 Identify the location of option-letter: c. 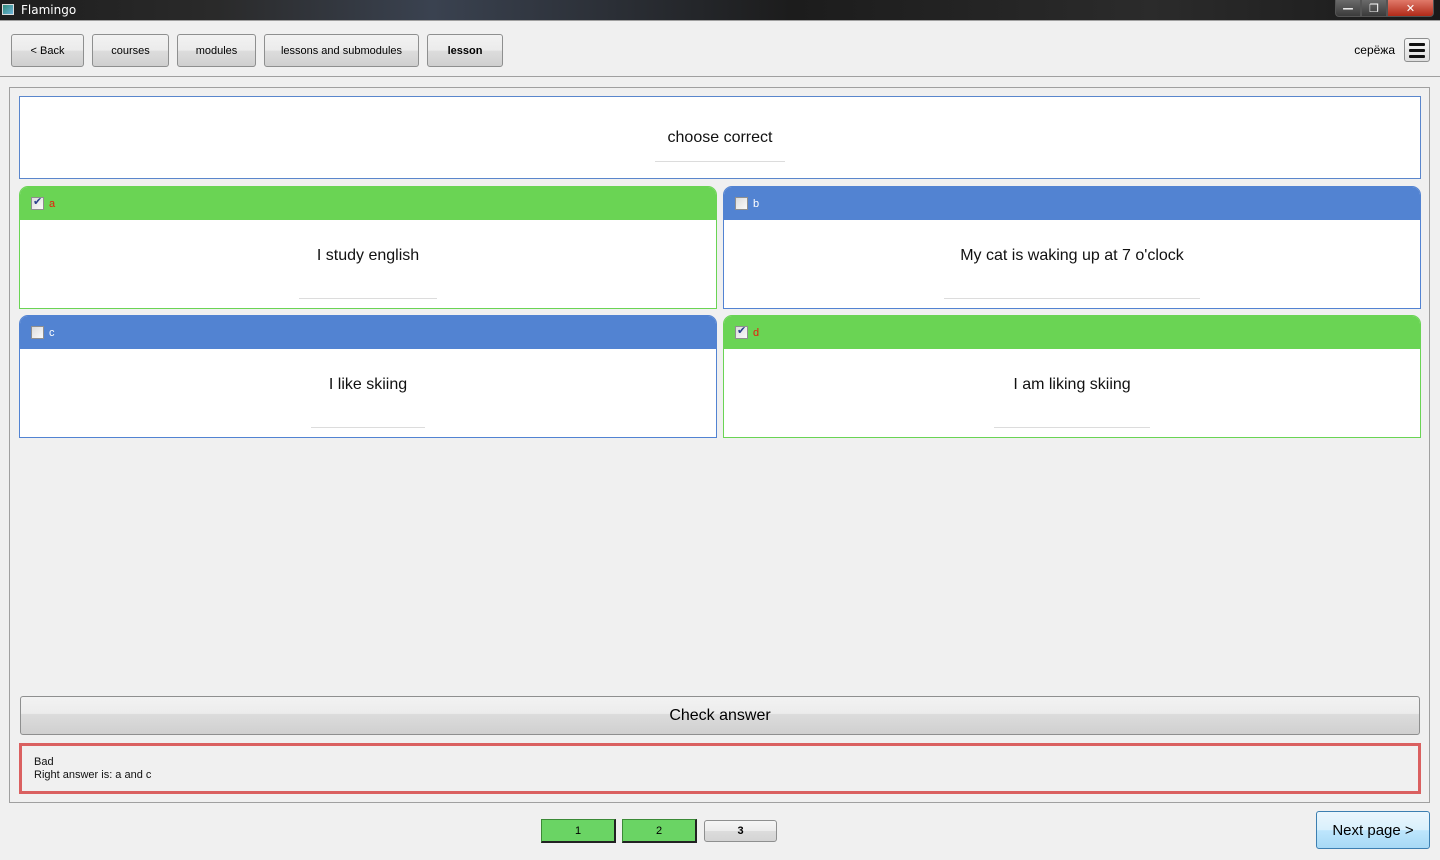
(52, 332).